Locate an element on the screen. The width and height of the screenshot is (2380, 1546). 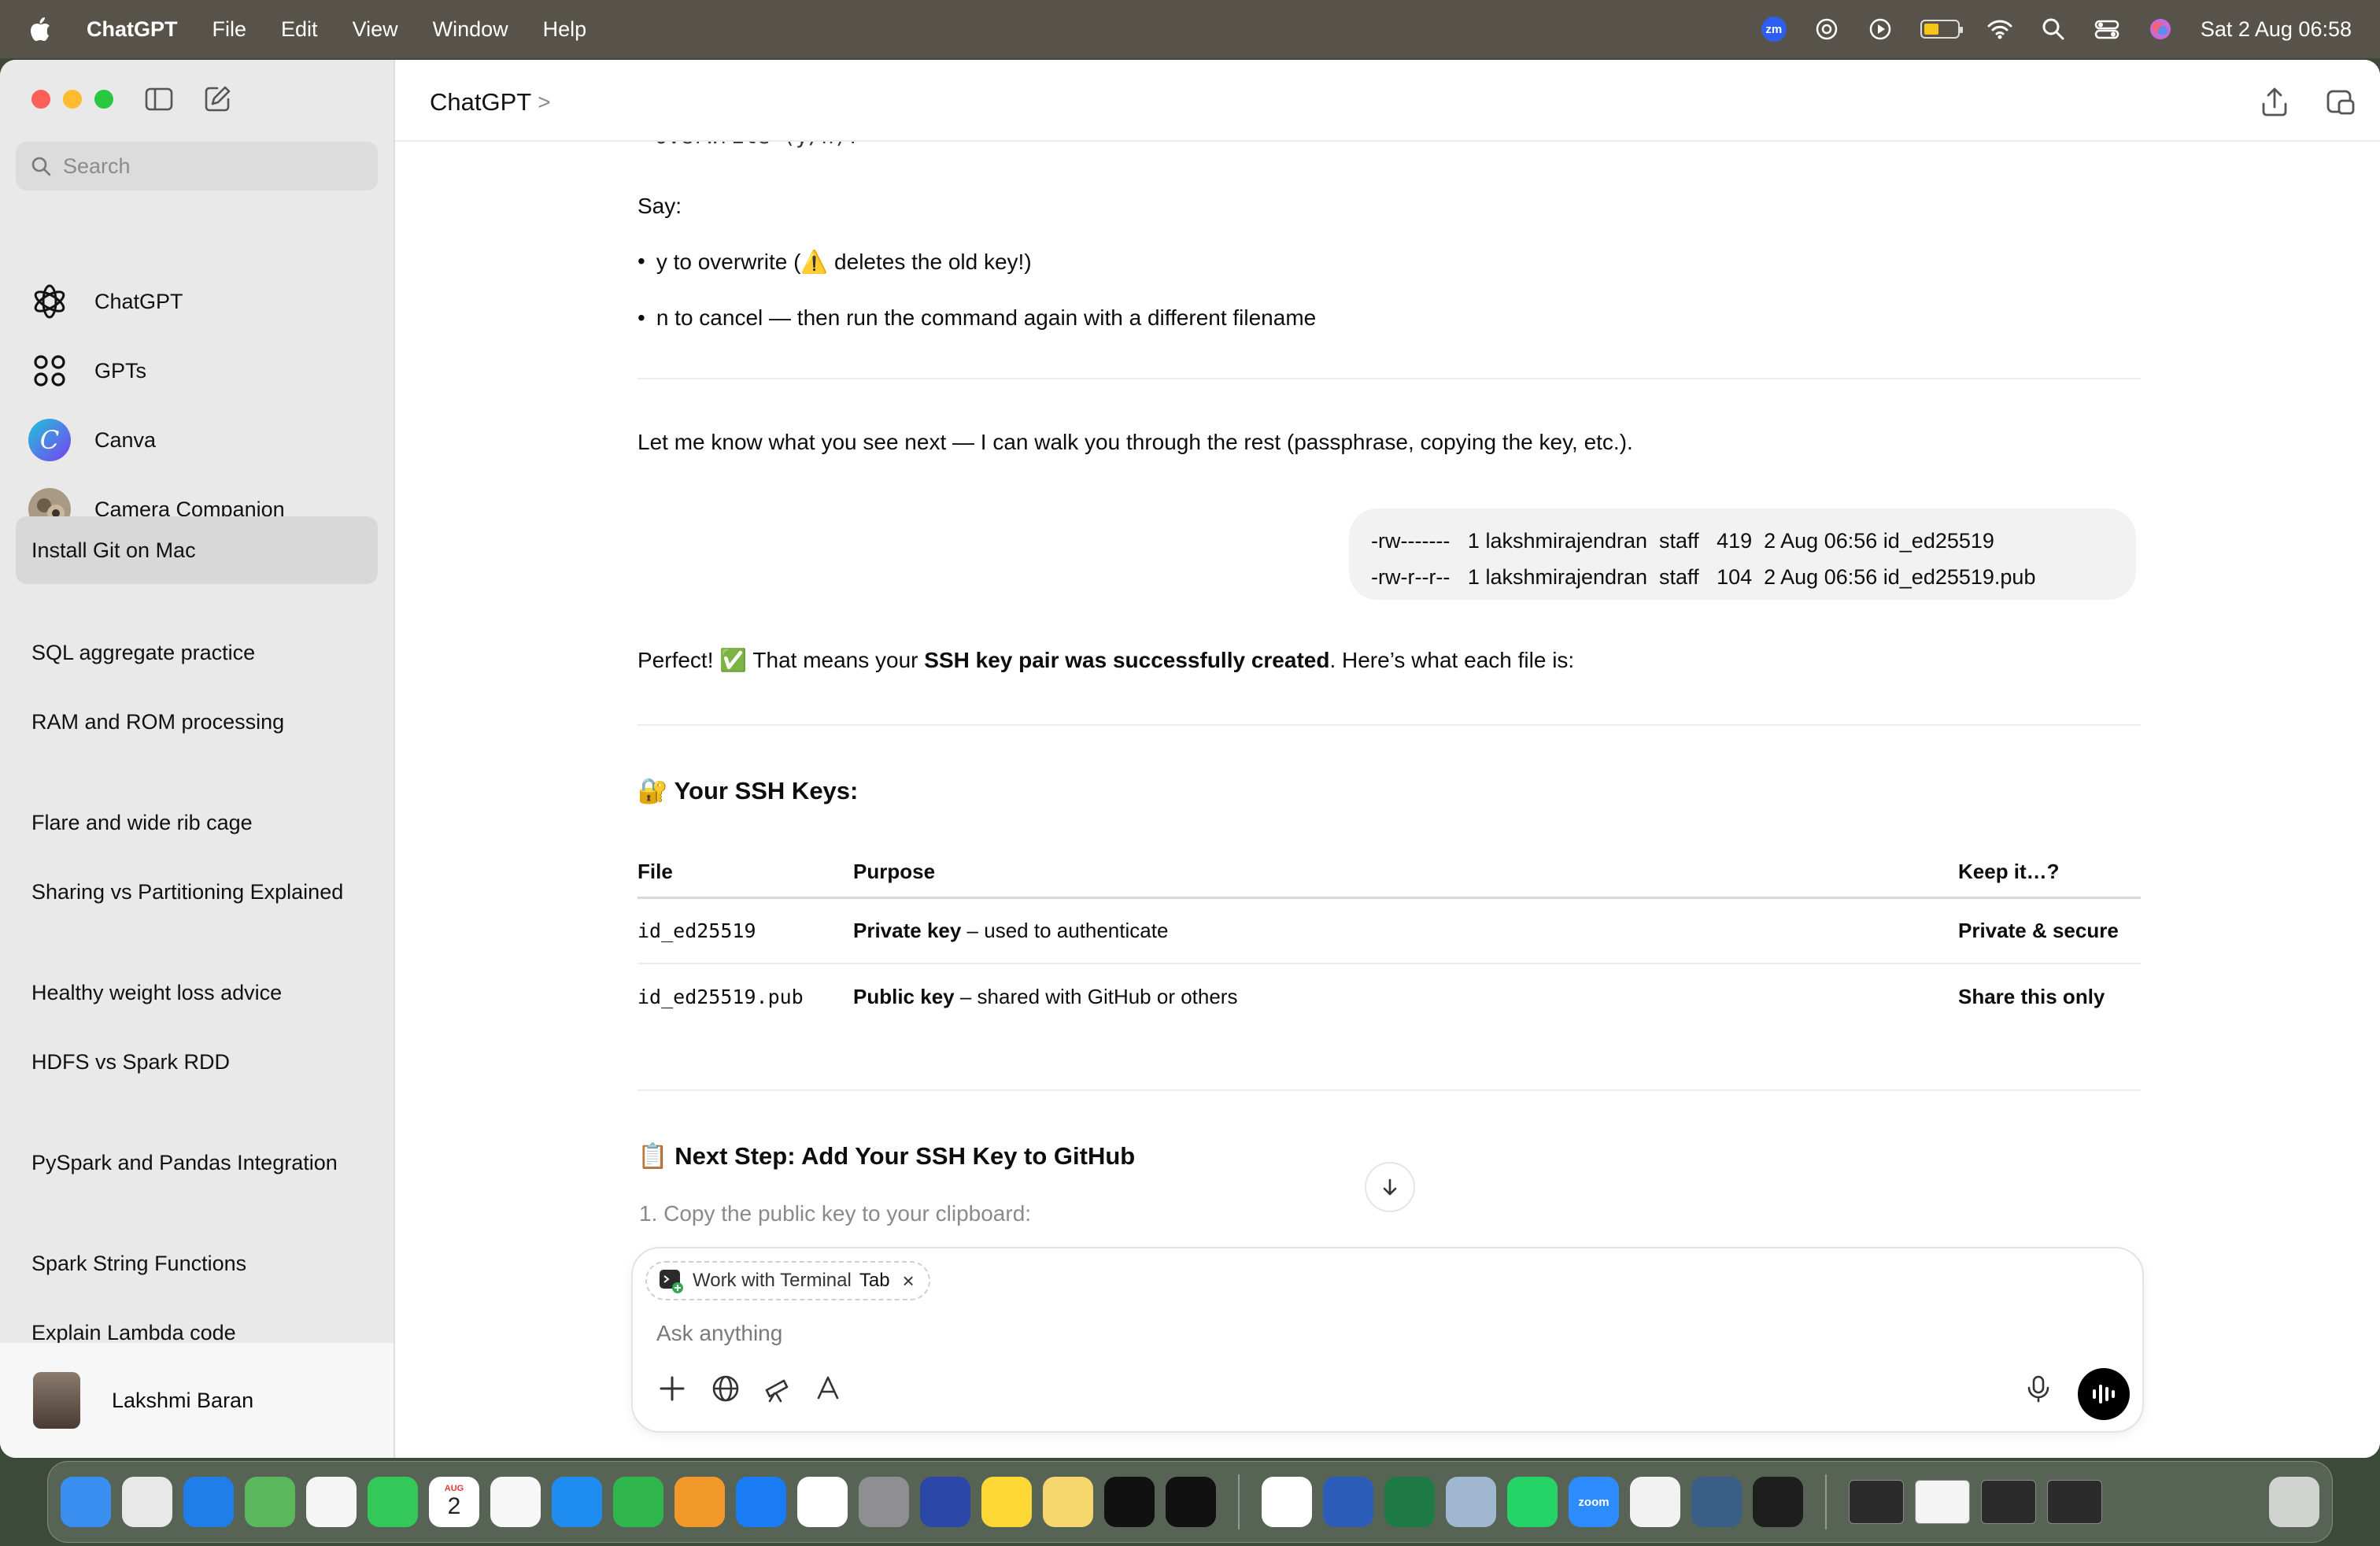
photos-app is located at coordinates (331, 1502).